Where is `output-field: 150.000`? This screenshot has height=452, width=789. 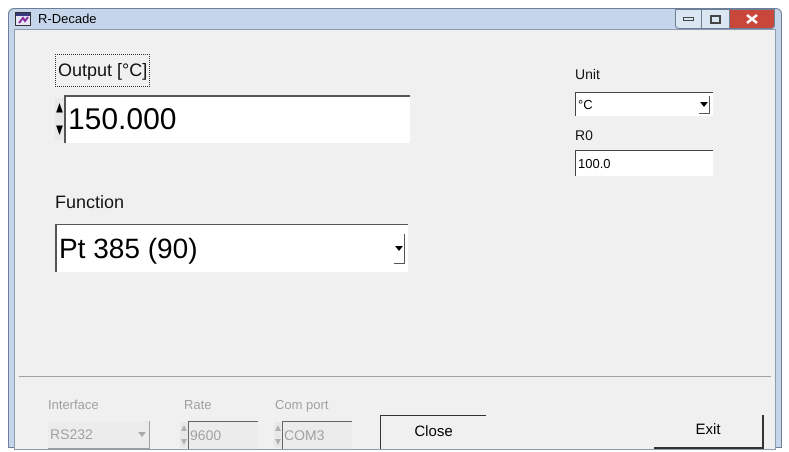
output-field: 150.000 is located at coordinates (237, 119).